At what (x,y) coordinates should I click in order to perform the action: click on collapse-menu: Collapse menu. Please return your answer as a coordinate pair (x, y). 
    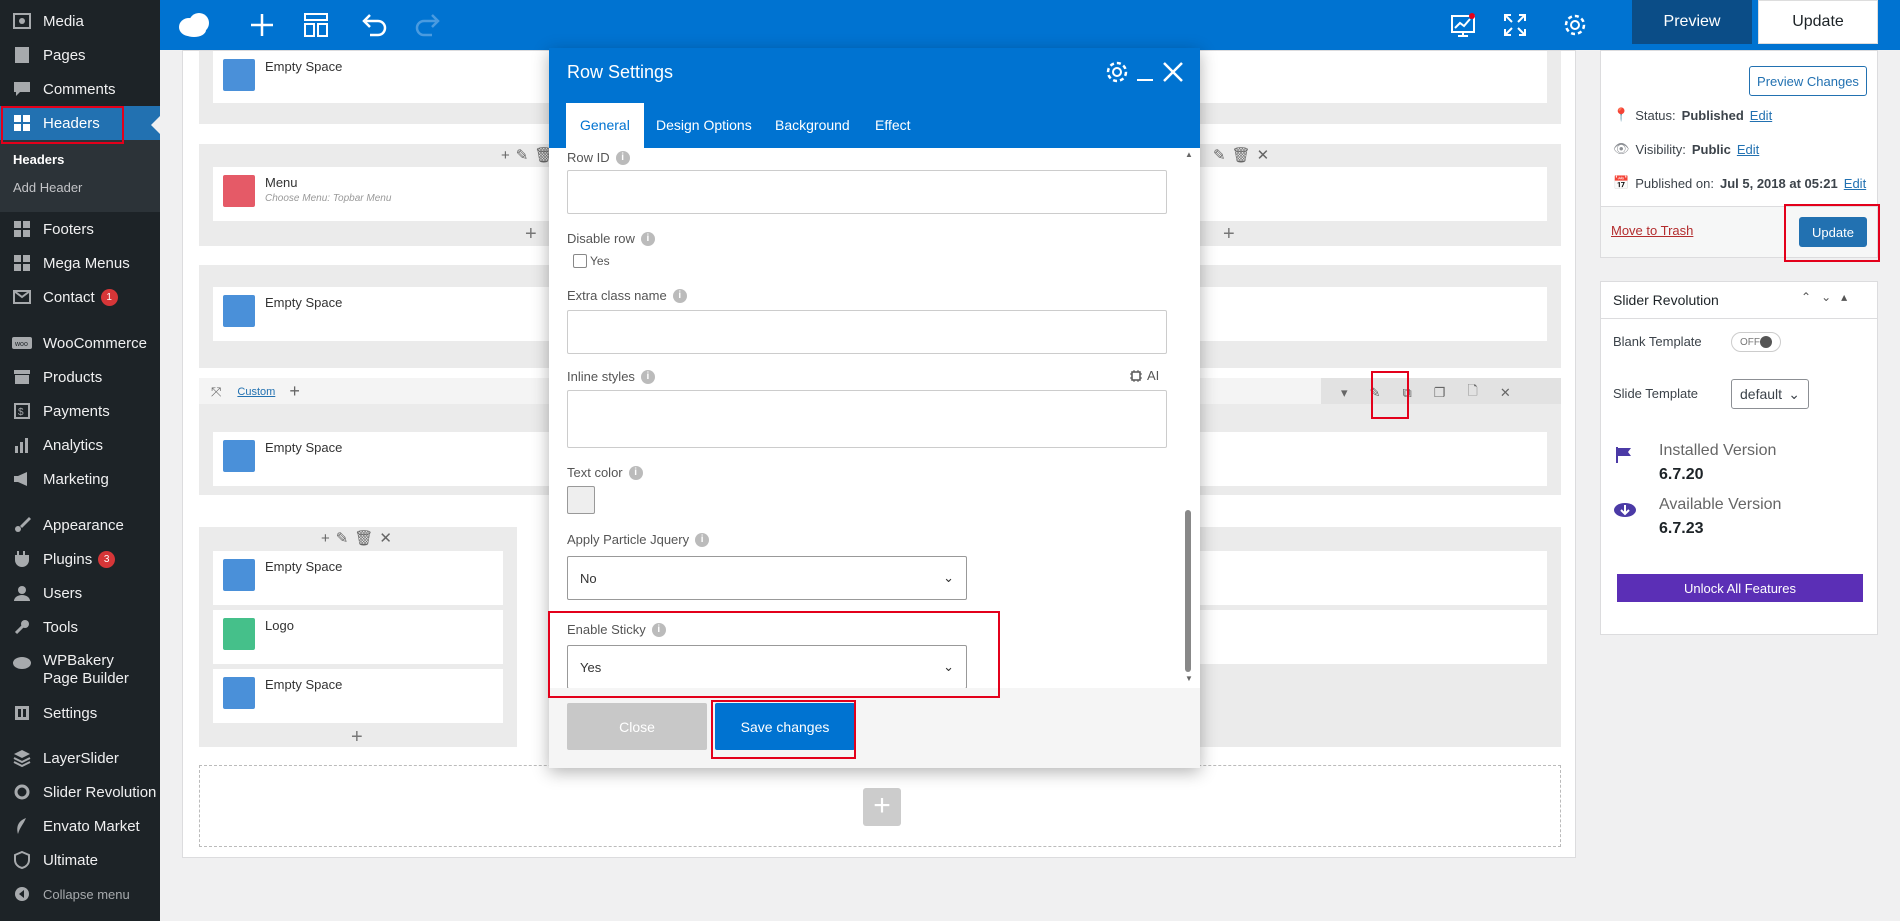
    Looking at the image, I should click on (80, 894).